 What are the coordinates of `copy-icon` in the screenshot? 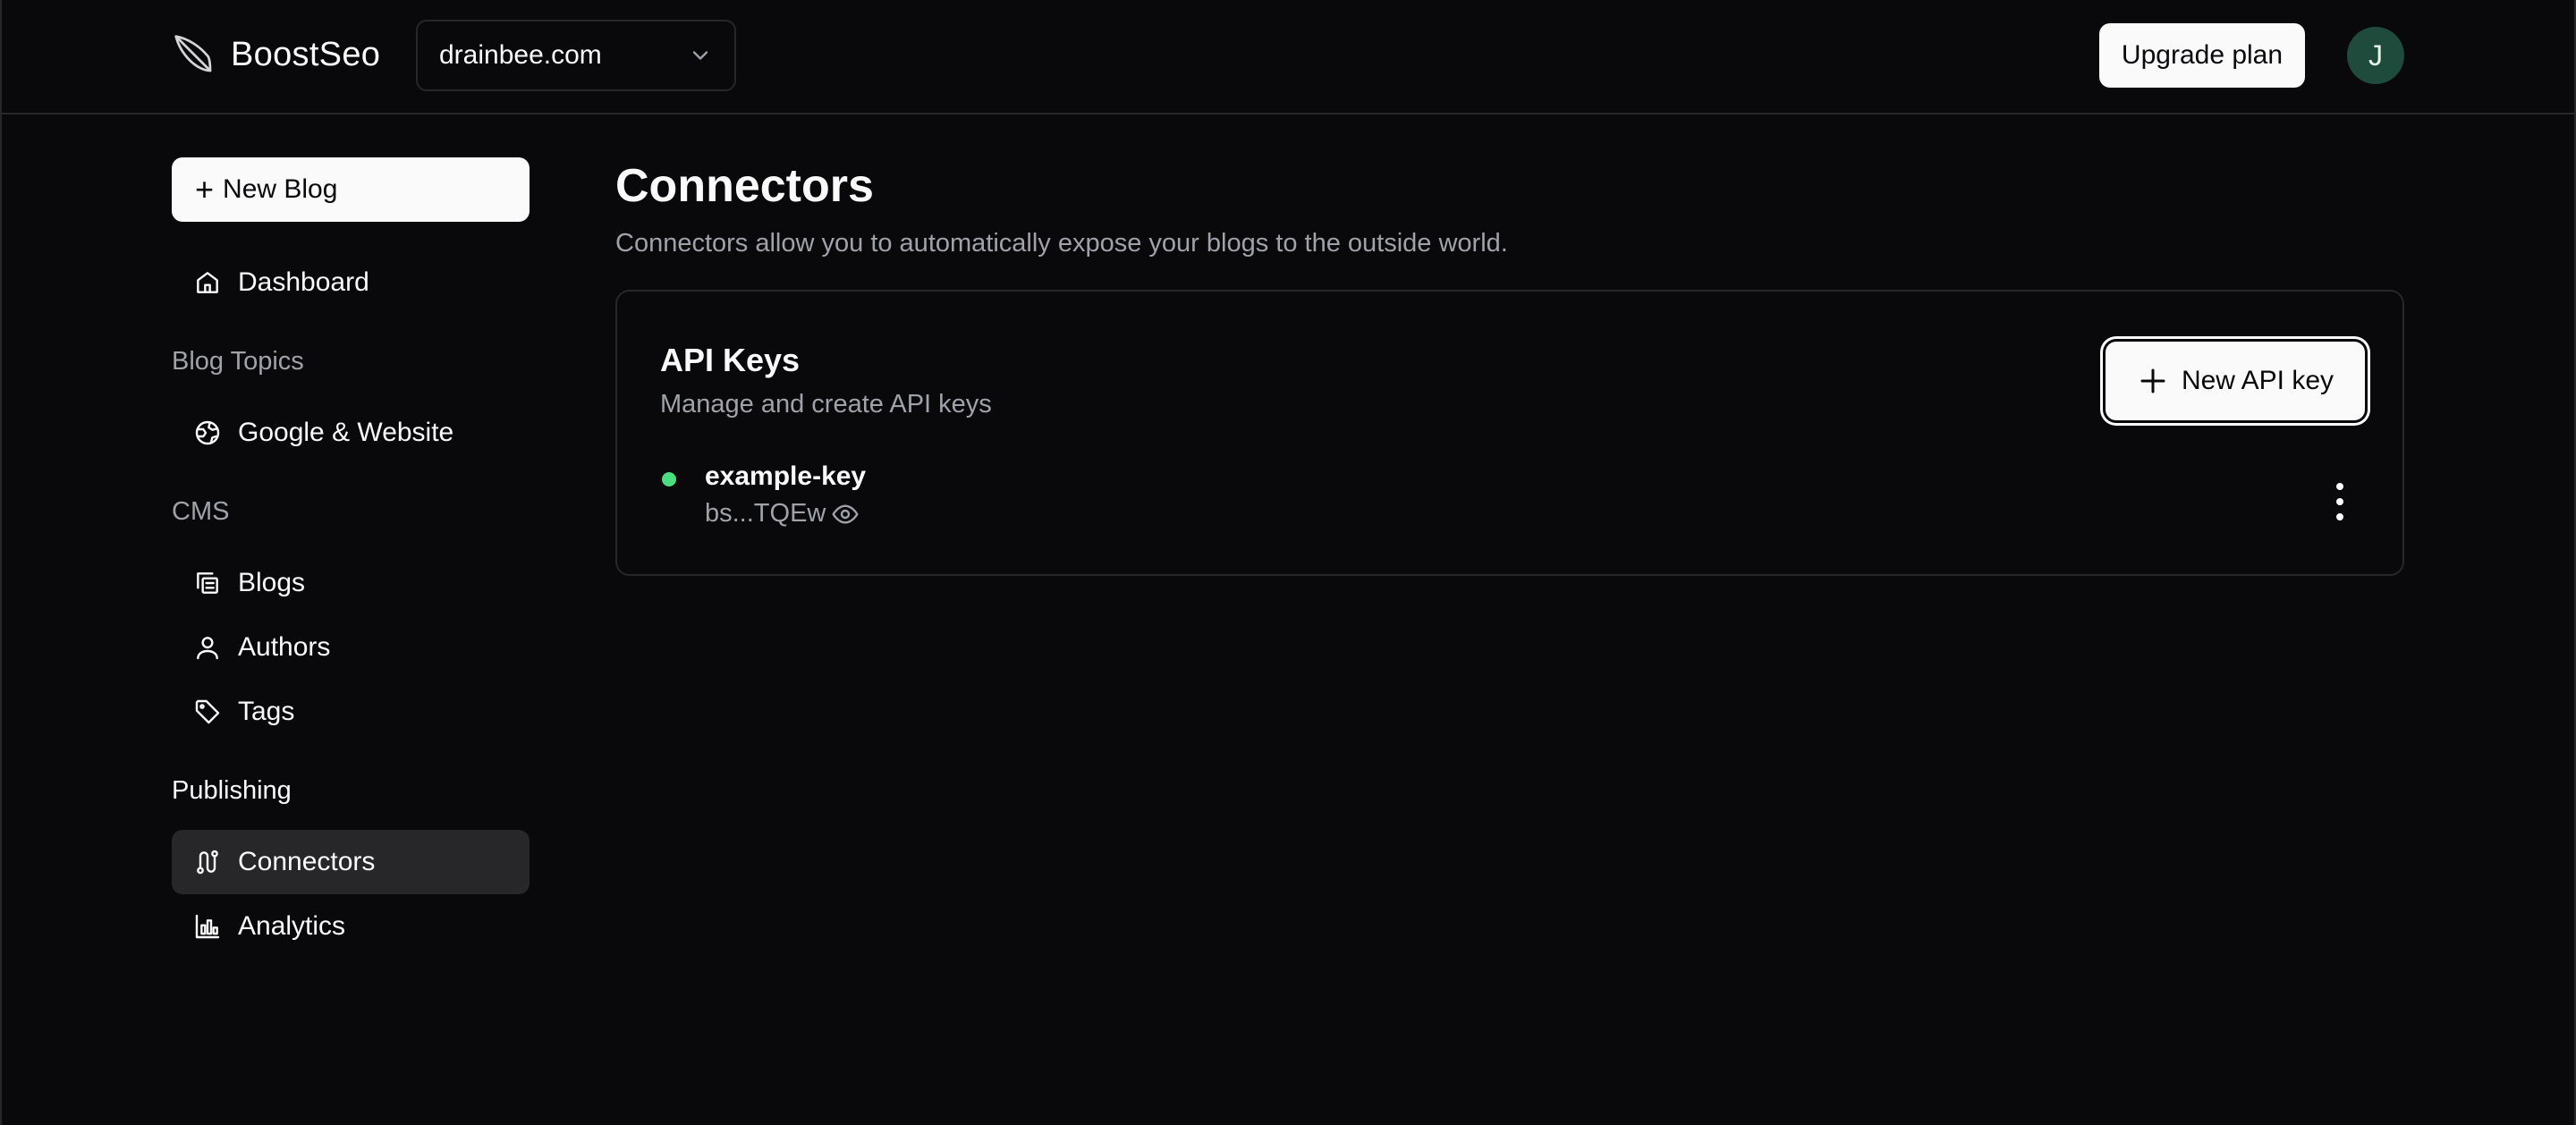 It's located at (207, 583).